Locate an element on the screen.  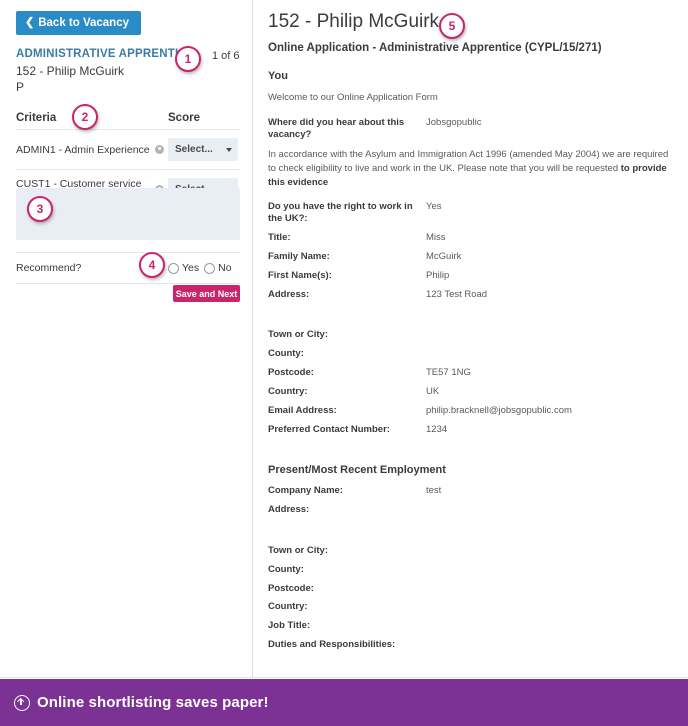
field-value: Philip is located at coordinates (438, 275).